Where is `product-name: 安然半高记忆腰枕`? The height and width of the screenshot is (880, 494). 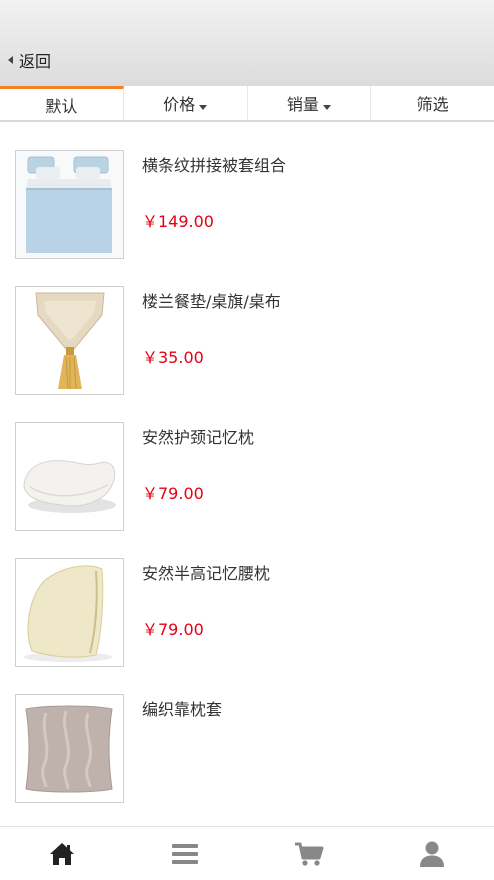 product-name: 安然半高记忆腰枕 is located at coordinates (206, 573).